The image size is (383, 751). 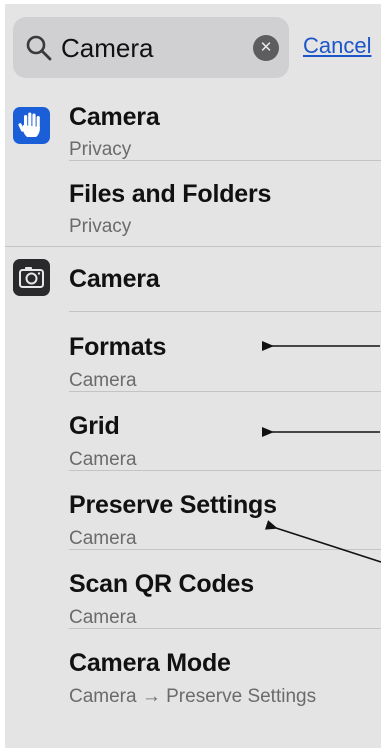 I want to click on result-title: Files and Folders, so click(x=170, y=194).